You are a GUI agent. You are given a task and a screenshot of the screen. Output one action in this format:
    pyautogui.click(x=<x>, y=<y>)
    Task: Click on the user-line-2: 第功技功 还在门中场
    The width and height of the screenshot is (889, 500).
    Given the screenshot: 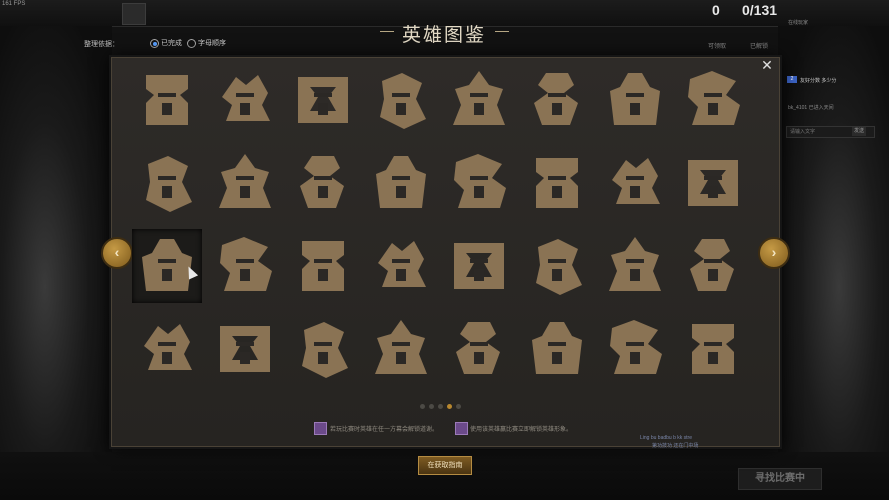 What is the action you would take?
    pyautogui.click(x=675, y=446)
    